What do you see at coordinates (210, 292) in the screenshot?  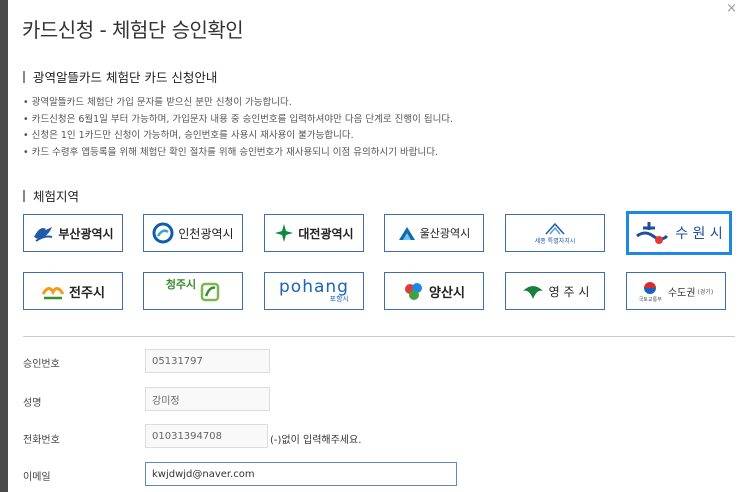 I see `cheongju-logo-icon` at bounding box center [210, 292].